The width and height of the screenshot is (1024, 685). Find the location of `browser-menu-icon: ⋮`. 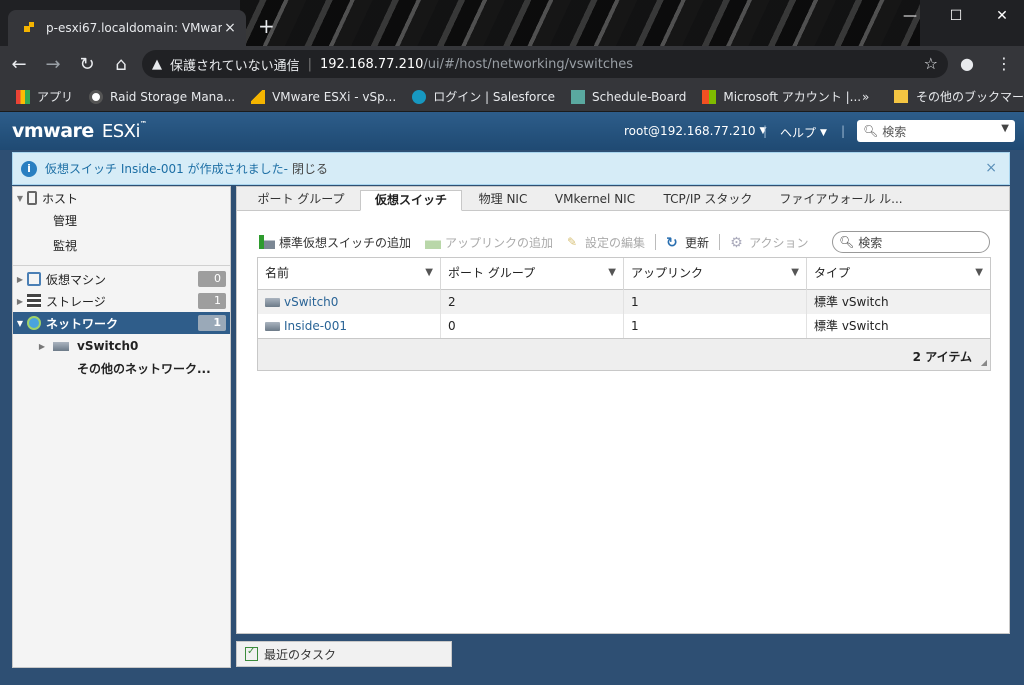

browser-menu-icon: ⋮ is located at coordinates (1004, 63).